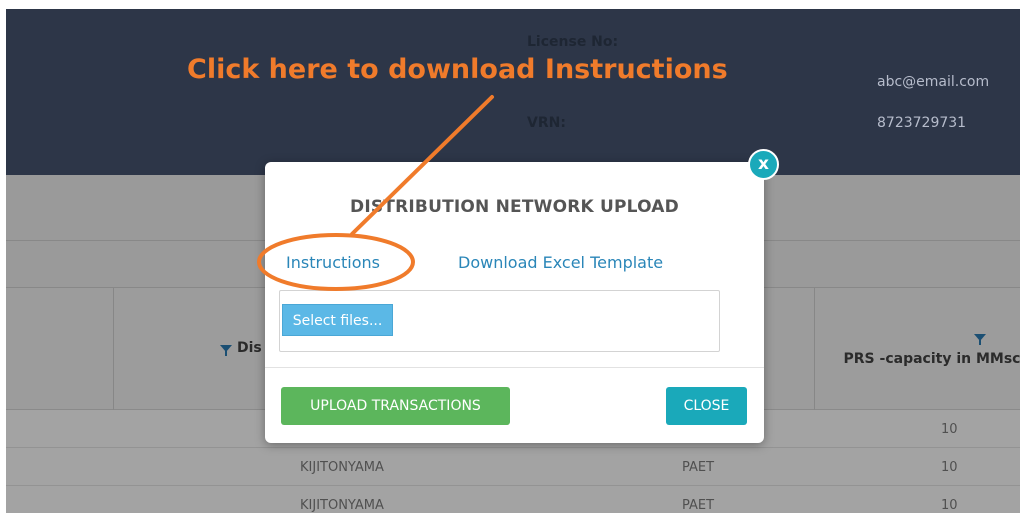 Image resolution: width=1020 pixels, height=513 pixels. Describe the element at coordinates (336, 262) in the screenshot. I see `annotation-circle` at that location.